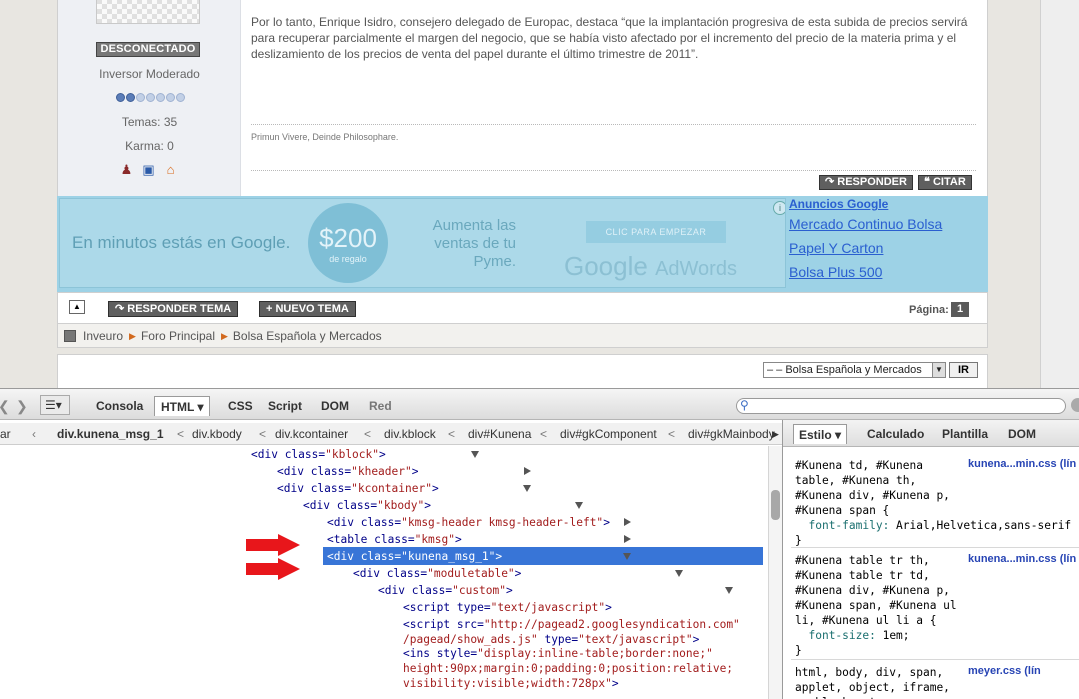 This screenshot has width=1079, height=699. Describe the element at coordinates (865, 224) in the screenshot. I see `ad-link: Mercado Continuo Bolsa` at that location.